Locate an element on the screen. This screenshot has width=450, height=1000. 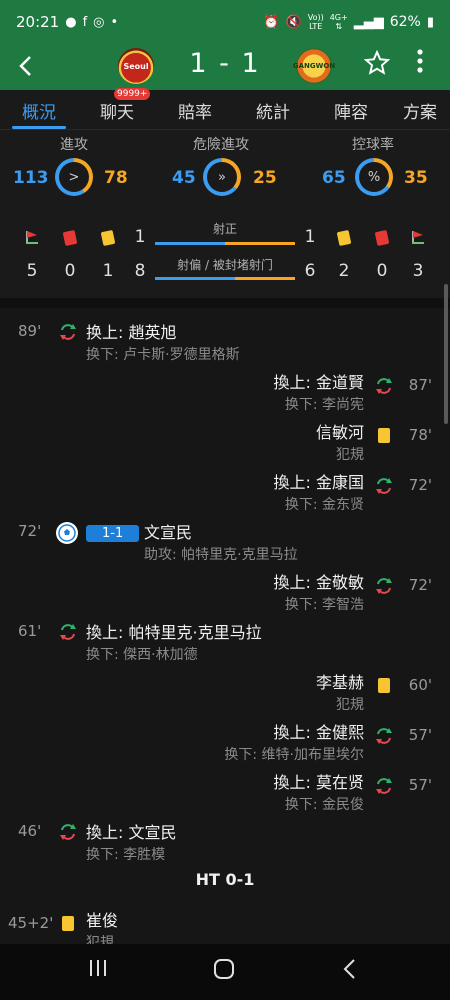
player-out: 换下: 金民俊 is located at coordinates (324, 805).